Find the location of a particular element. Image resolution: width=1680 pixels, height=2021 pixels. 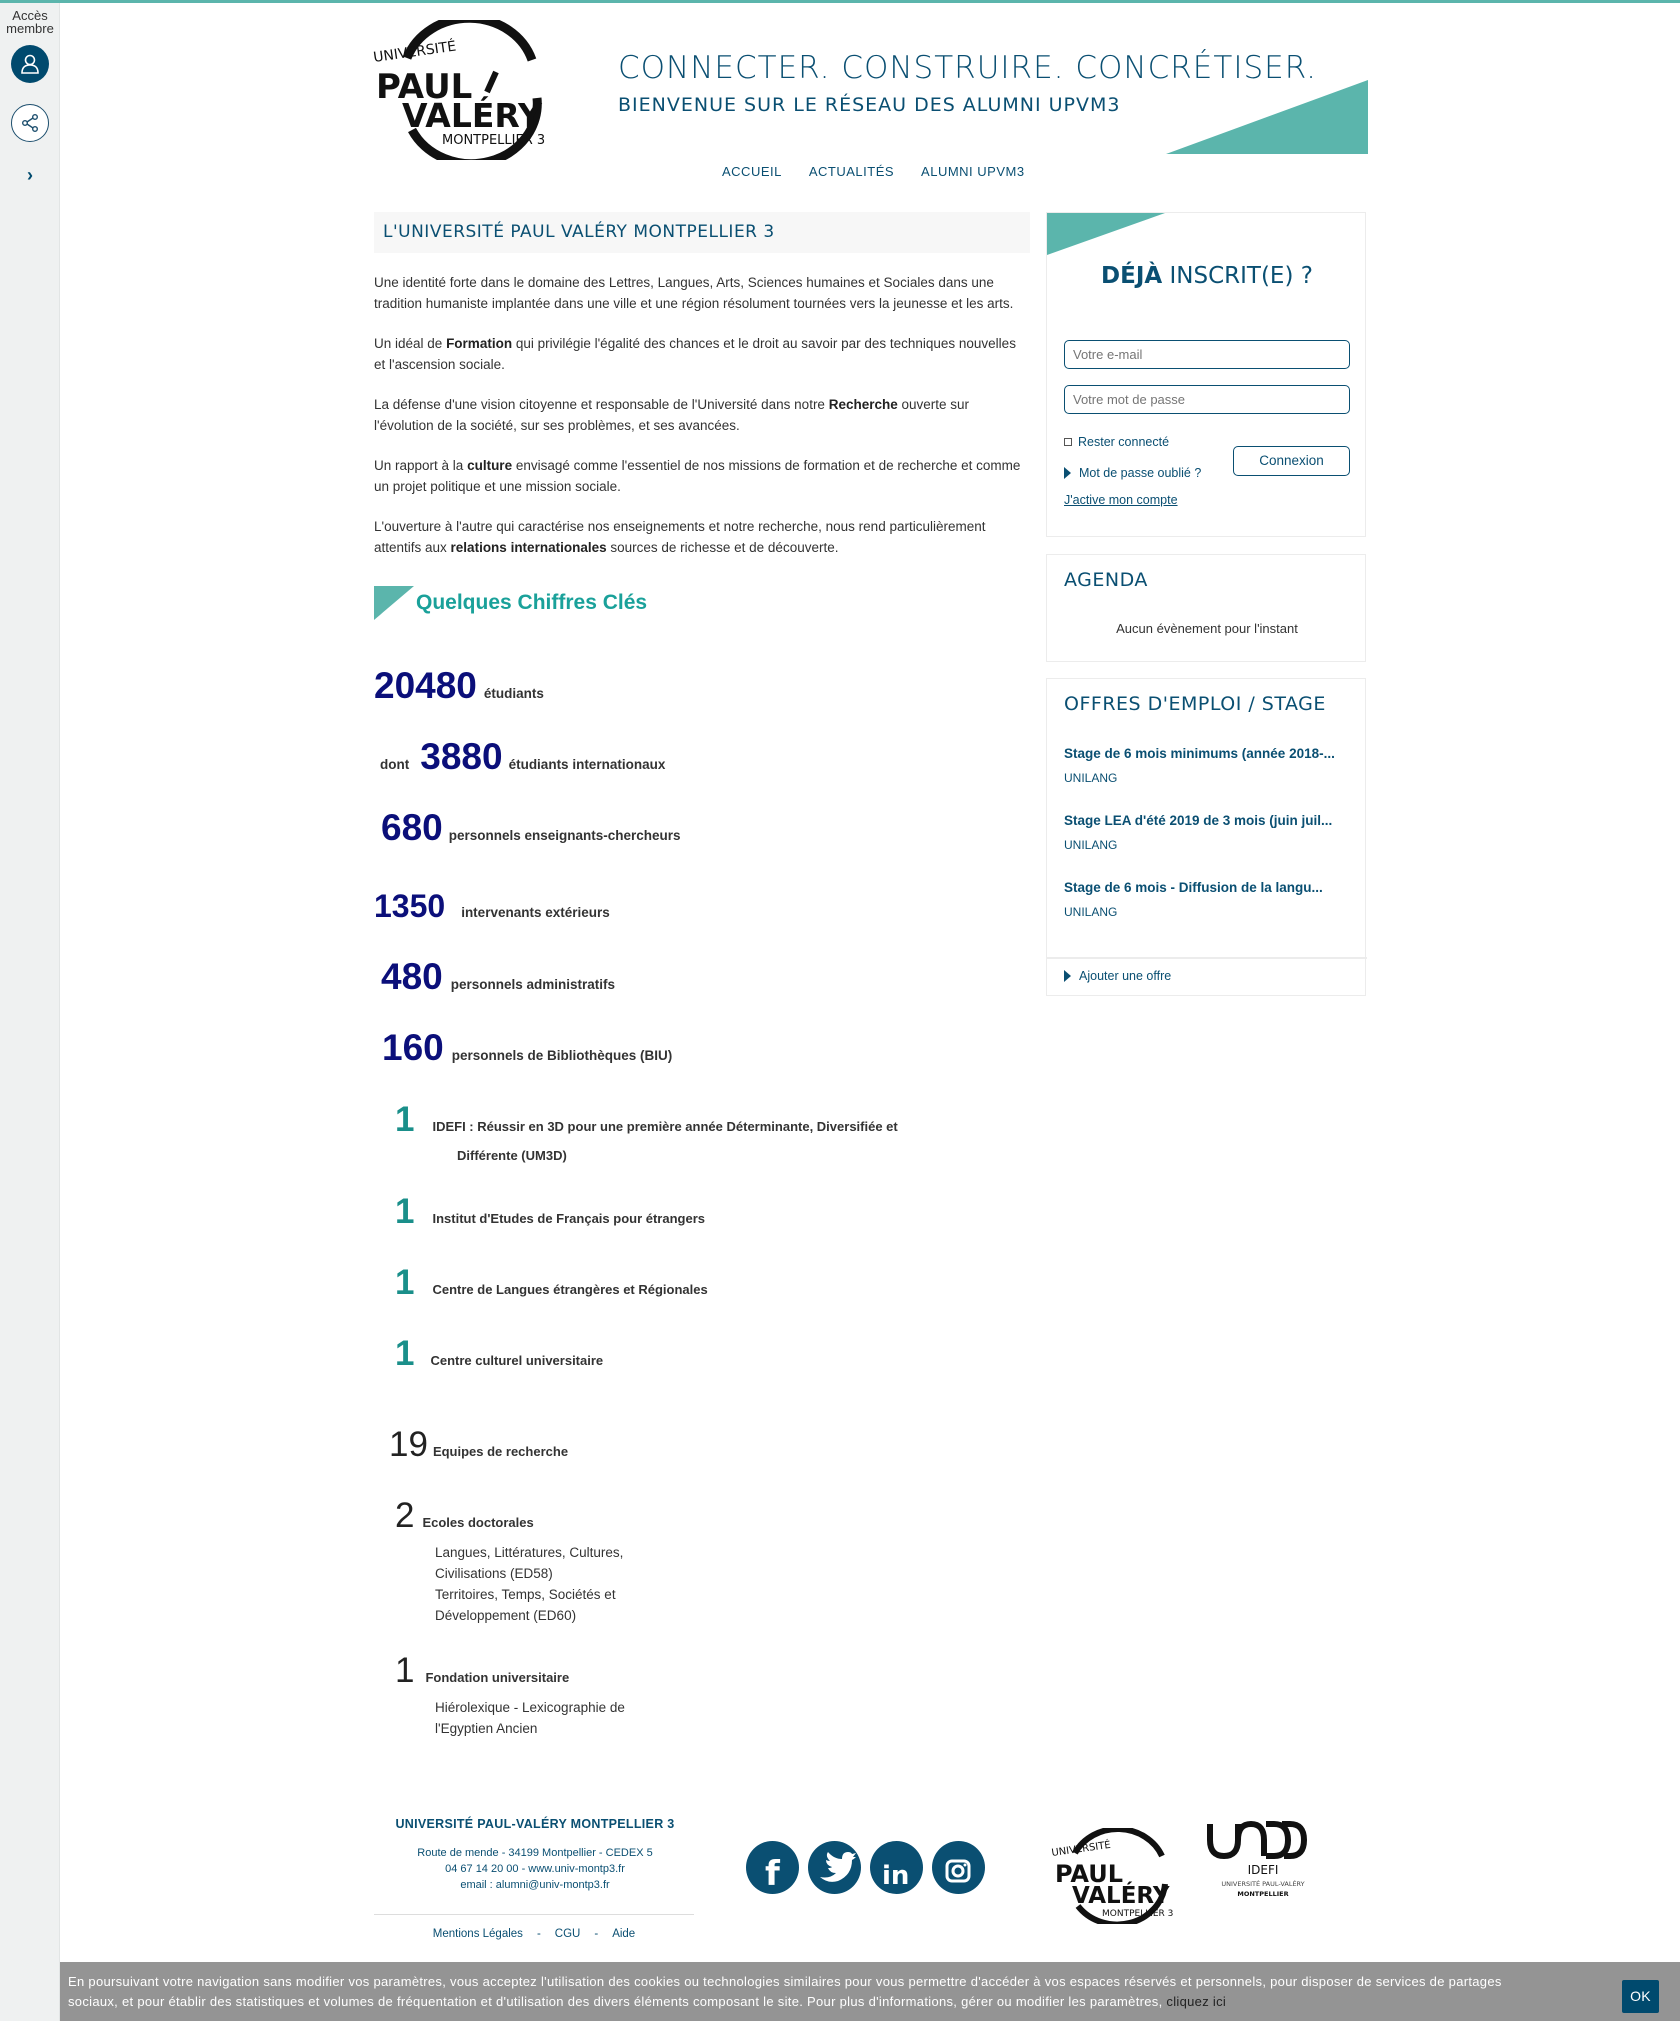

idefi-logo: IDEFI UNIVERSITÉ PAUL-VALÉRY MONTPELLIER is located at coordinates (1263, 1861).